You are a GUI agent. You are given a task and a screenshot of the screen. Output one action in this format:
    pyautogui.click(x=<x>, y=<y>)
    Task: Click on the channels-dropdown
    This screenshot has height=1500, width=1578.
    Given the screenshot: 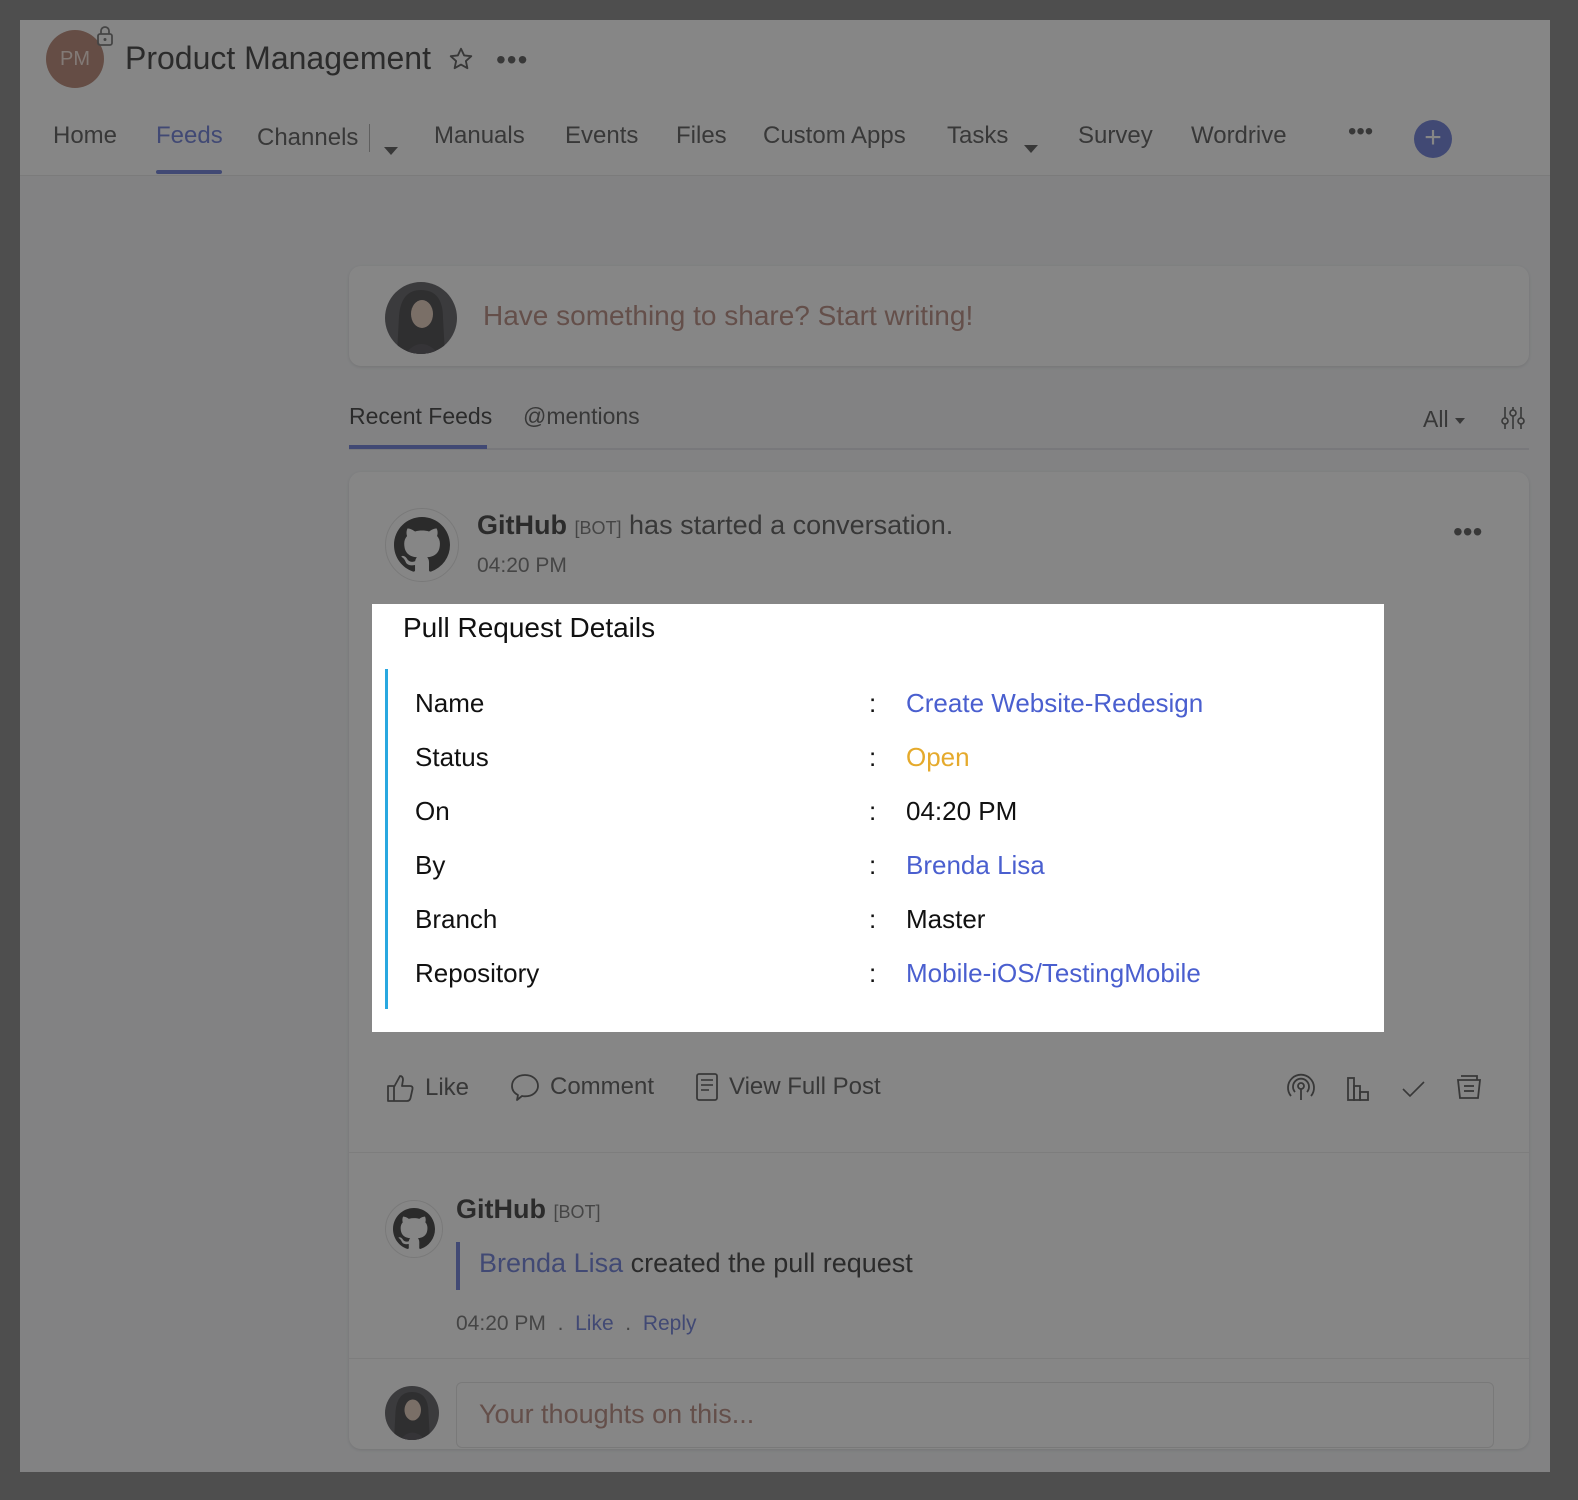 What is the action you would take?
    pyautogui.click(x=391, y=148)
    